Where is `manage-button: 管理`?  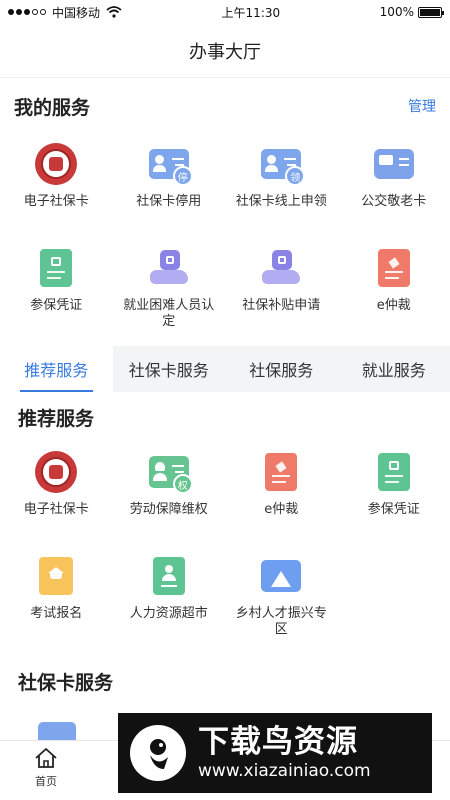 manage-button: 管理 is located at coordinates (422, 106).